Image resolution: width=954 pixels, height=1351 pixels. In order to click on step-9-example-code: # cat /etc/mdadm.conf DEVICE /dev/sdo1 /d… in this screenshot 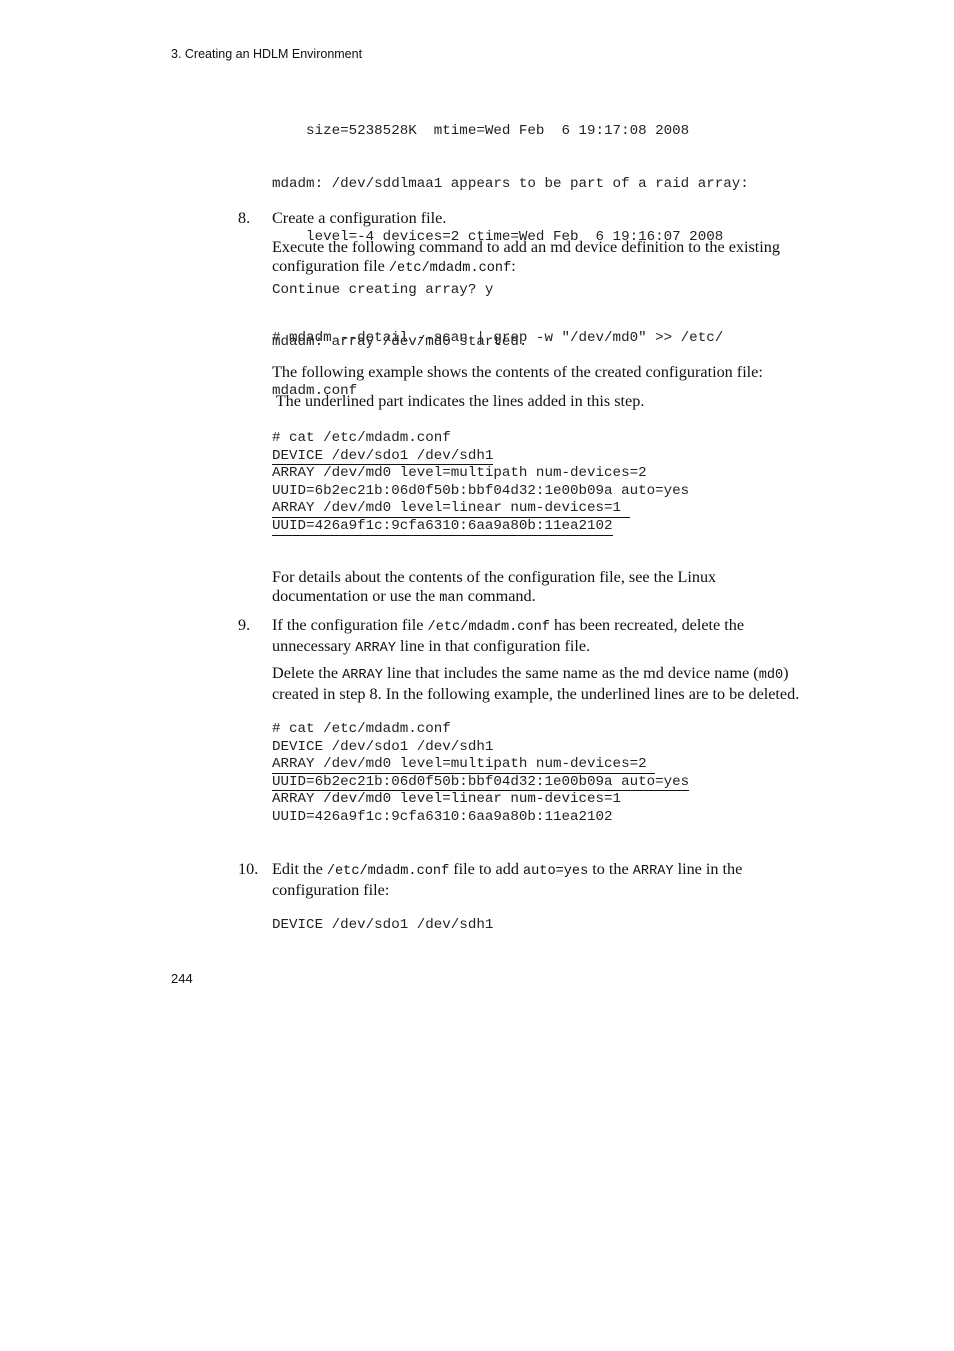, I will do `click(481, 774)`.